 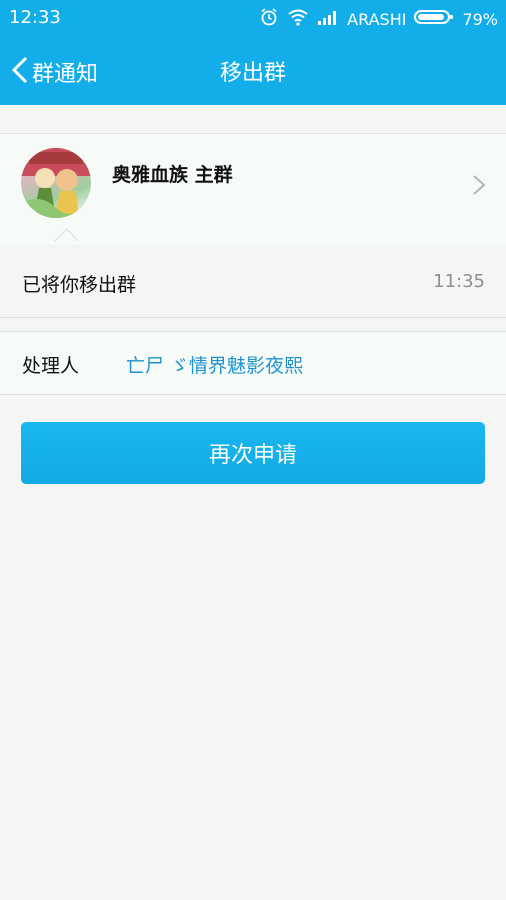 I want to click on handler-label: 处理人, so click(x=51, y=366).